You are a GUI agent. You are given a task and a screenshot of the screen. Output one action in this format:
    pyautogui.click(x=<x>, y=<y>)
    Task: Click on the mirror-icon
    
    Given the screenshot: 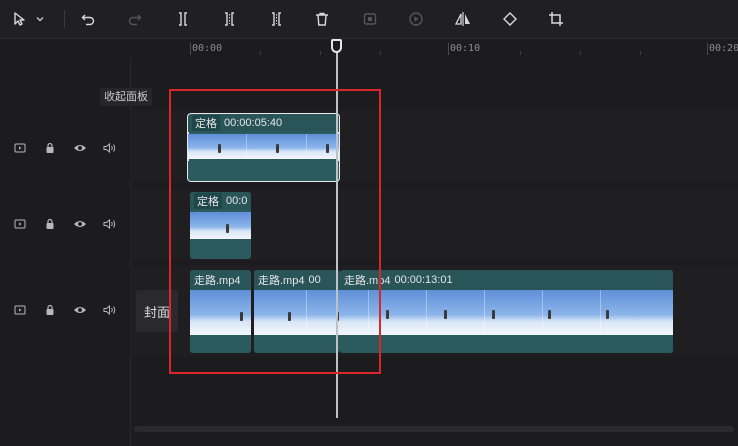 What is the action you would take?
    pyautogui.click(x=463, y=19)
    